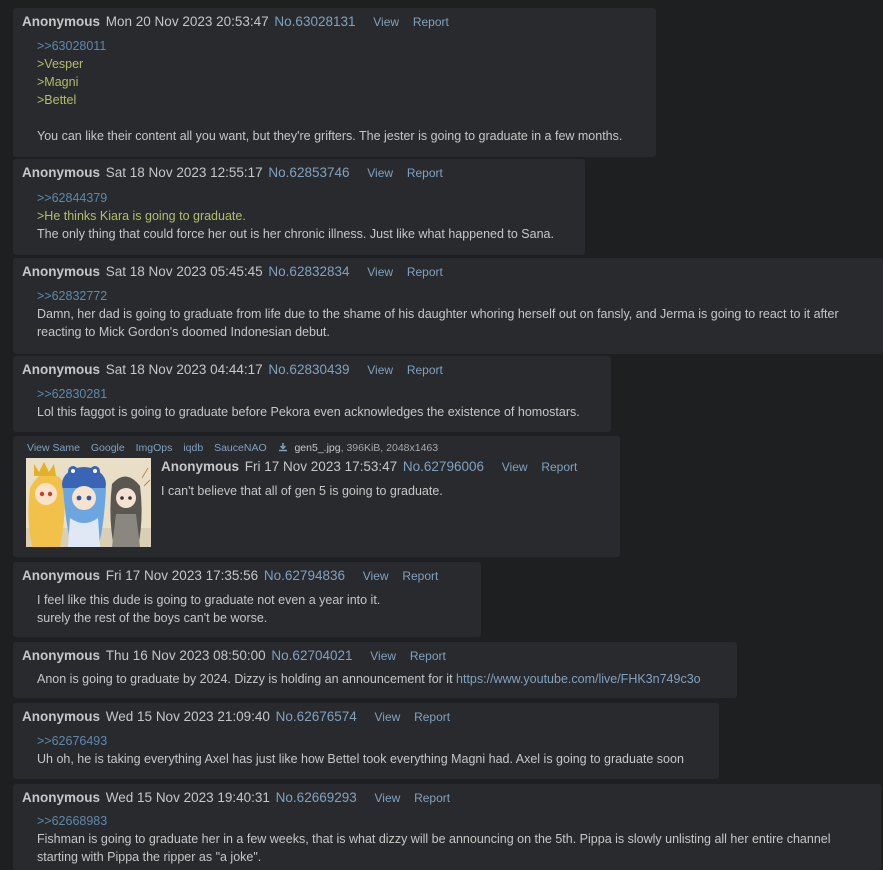 This screenshot has height=870, width=883. I want to click on youtube-link: https://www.youtube.com/live/FHK3n749c3o, so click(578, 679).